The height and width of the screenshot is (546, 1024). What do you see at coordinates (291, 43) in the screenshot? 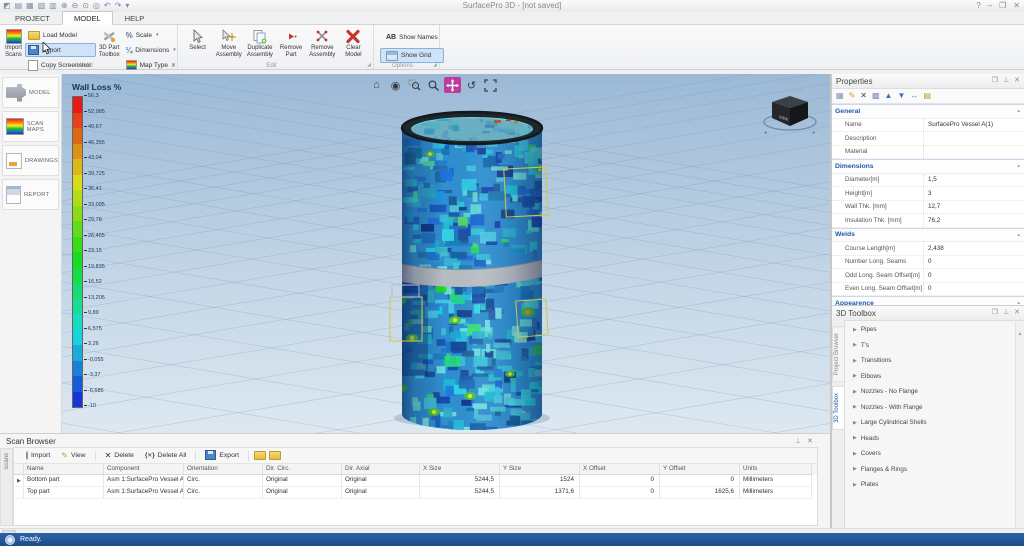
I see `remove-part-button: Remove Part` at bounding box center [291, 43].